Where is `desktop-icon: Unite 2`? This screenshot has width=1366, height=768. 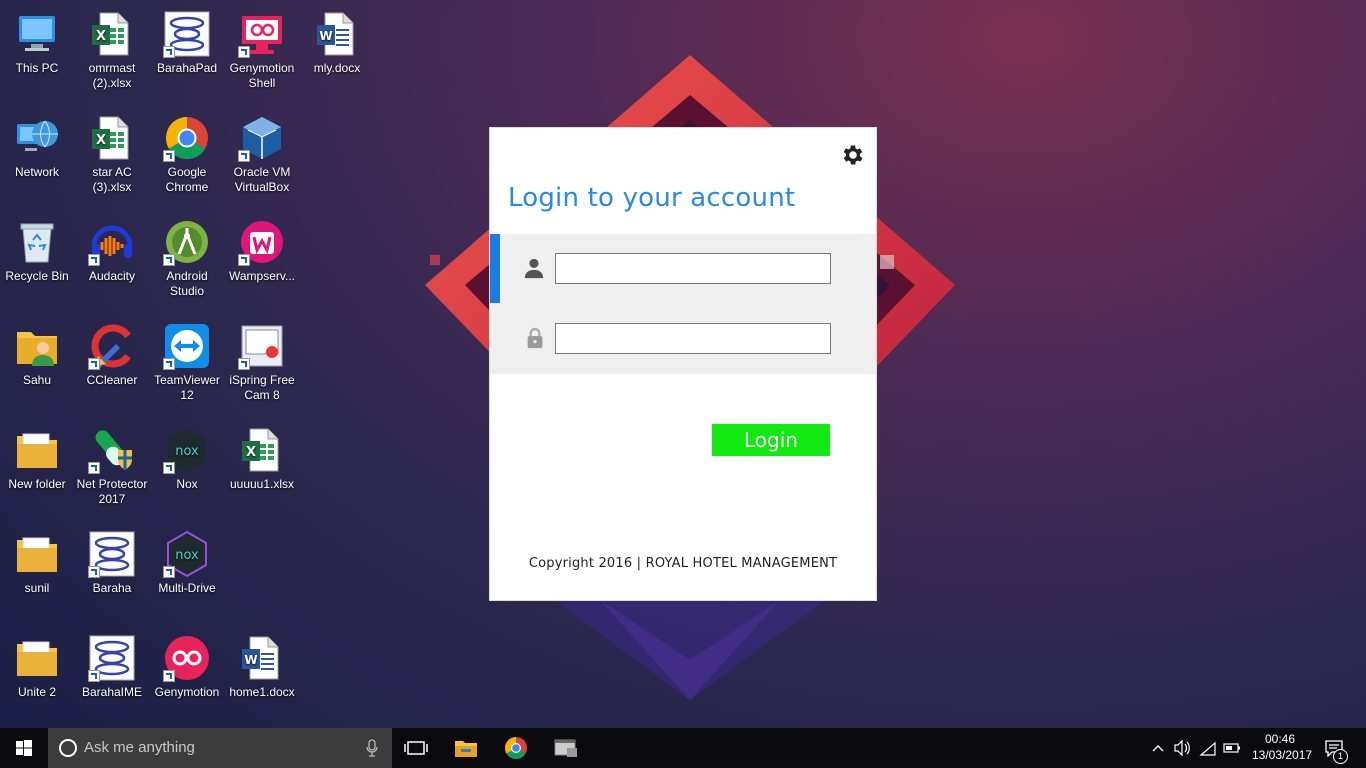
desktop-icon: Unite 2 is located at coordinates (37, 676).